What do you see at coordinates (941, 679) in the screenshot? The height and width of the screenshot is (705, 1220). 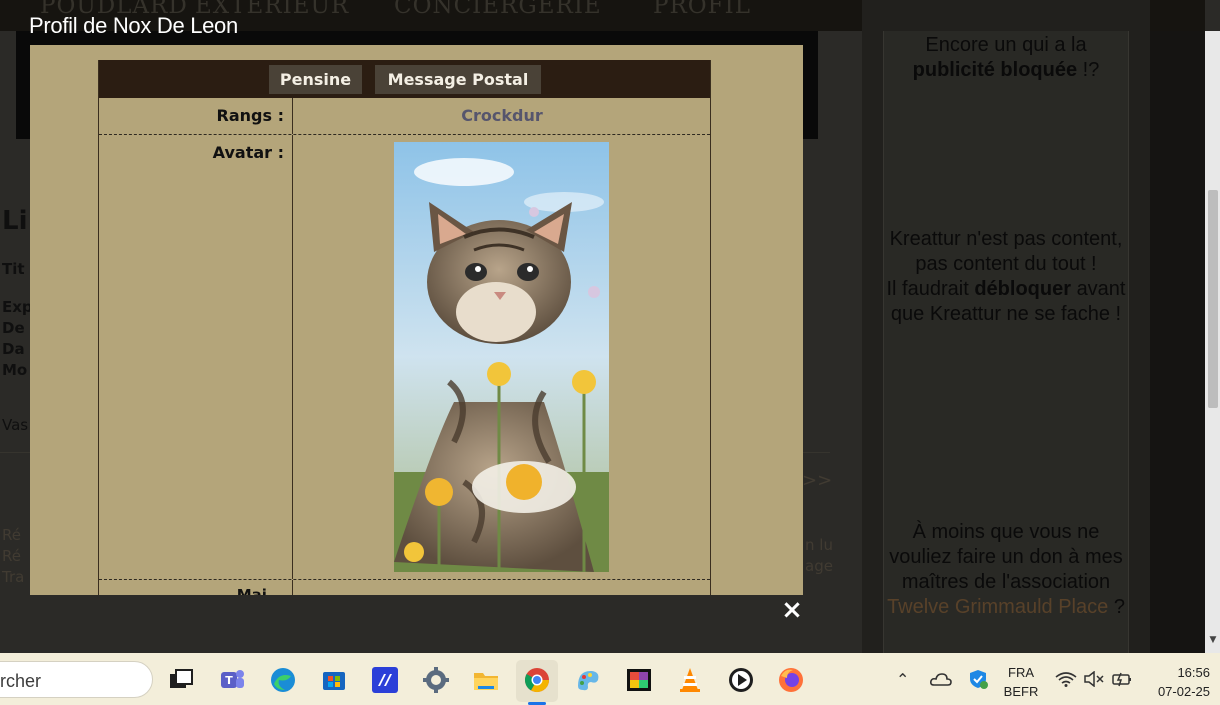 I see `onedrive-icon` at bounding box center [941, 679].